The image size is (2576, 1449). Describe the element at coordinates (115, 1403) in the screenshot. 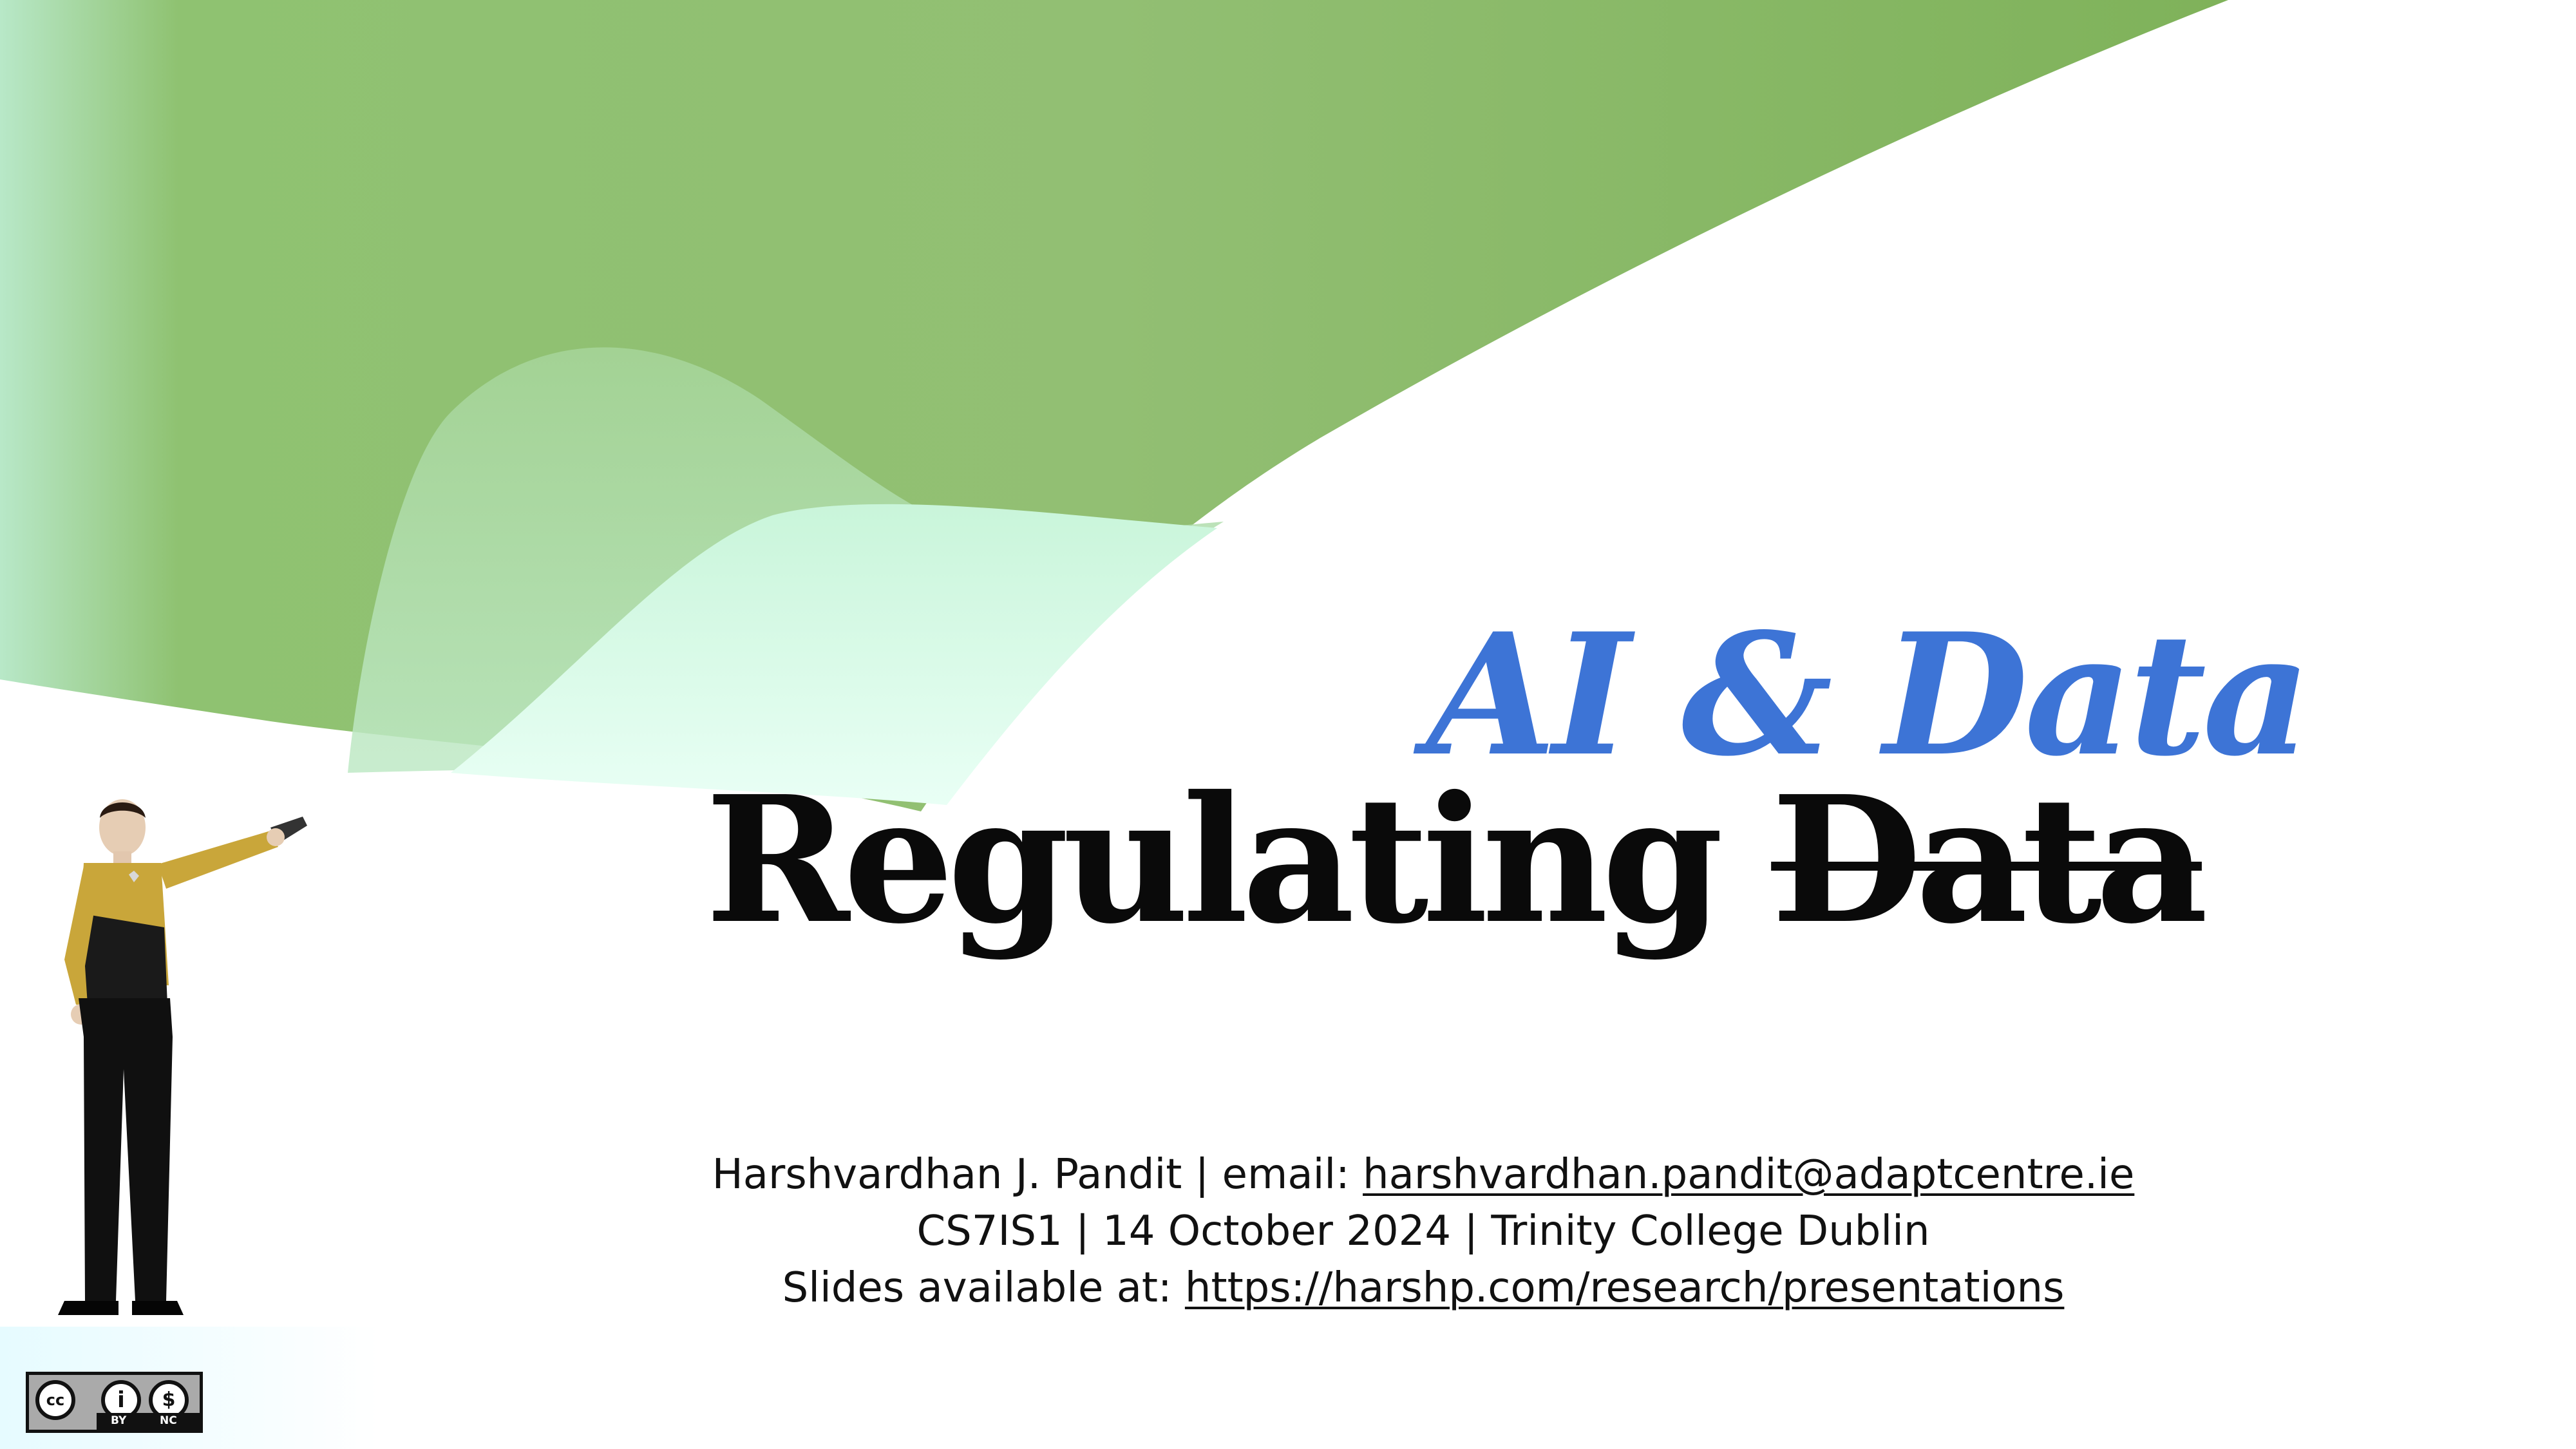

I see `cc-by-nc-badge: cc i $ BY NC` at that location.